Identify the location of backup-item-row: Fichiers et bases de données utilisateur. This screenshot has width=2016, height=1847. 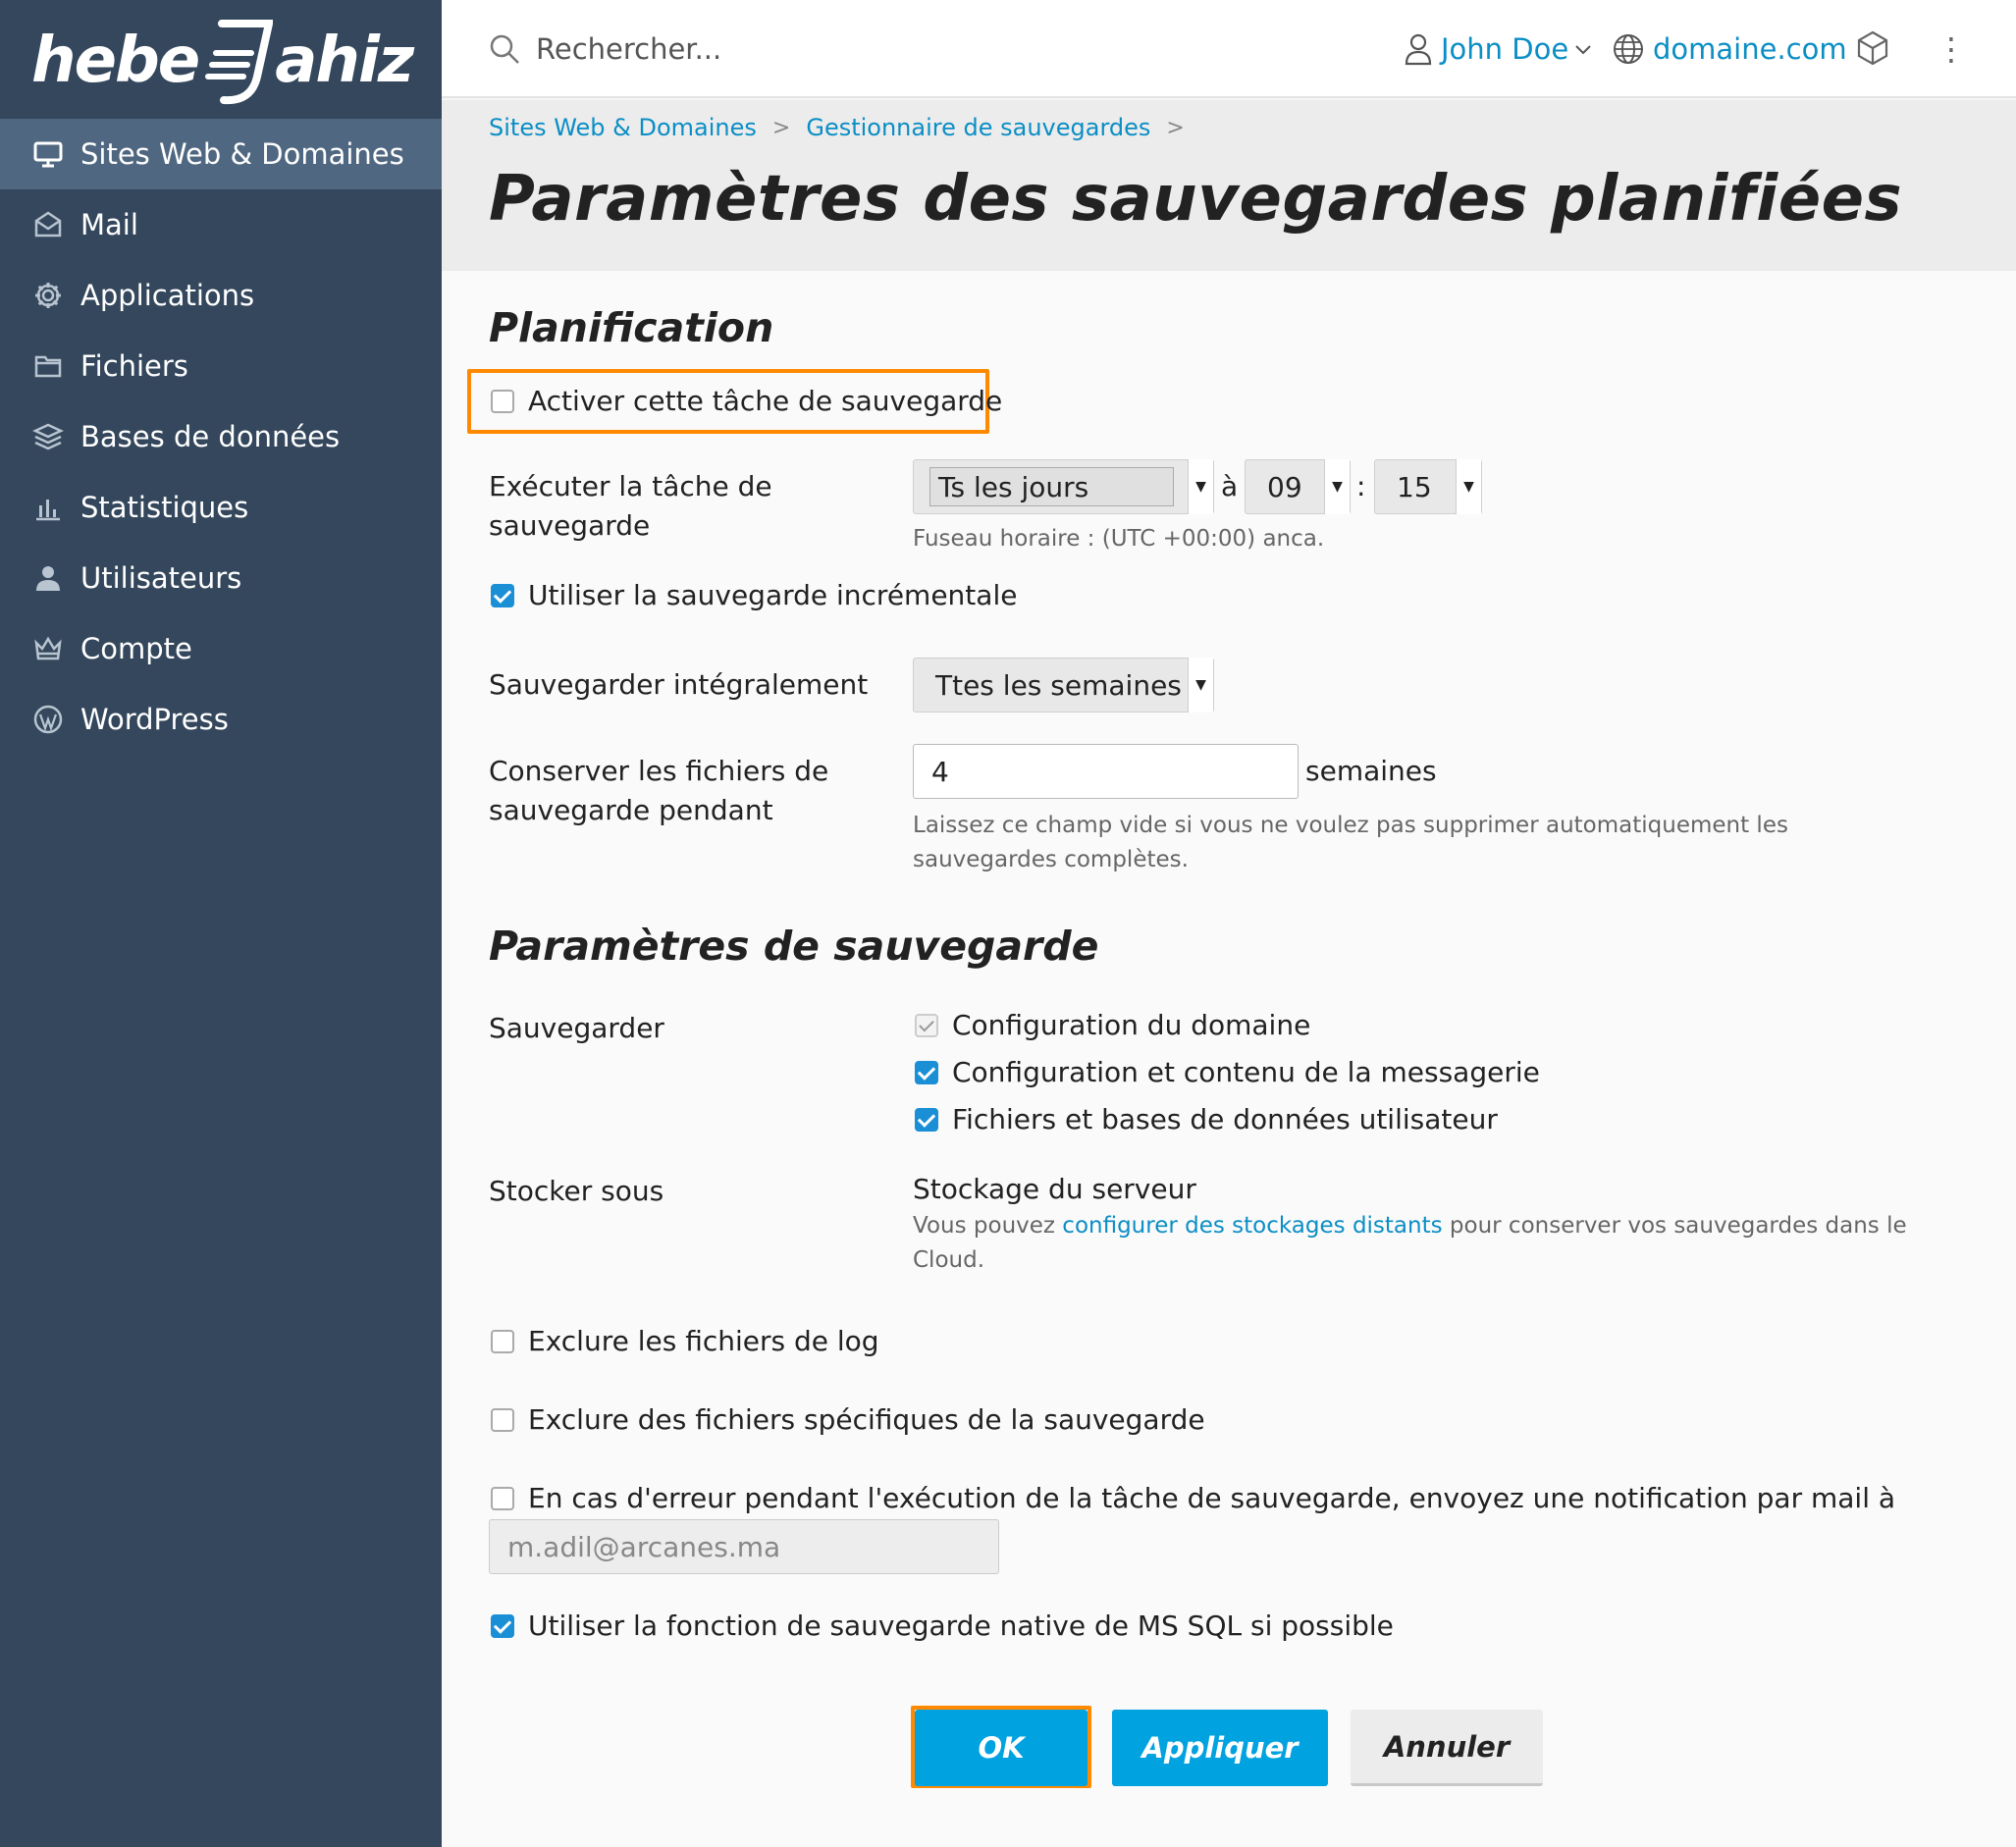
(1206, 1119).